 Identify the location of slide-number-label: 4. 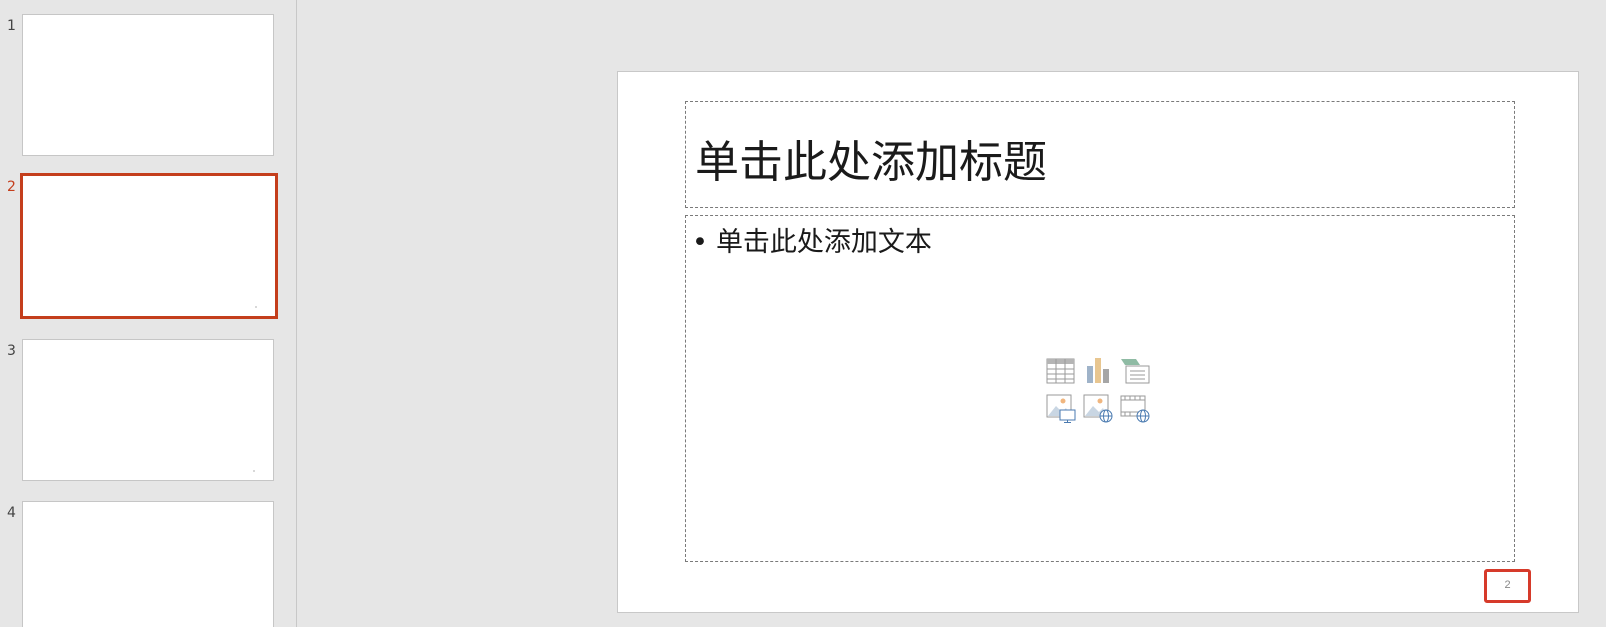
(11, 513).